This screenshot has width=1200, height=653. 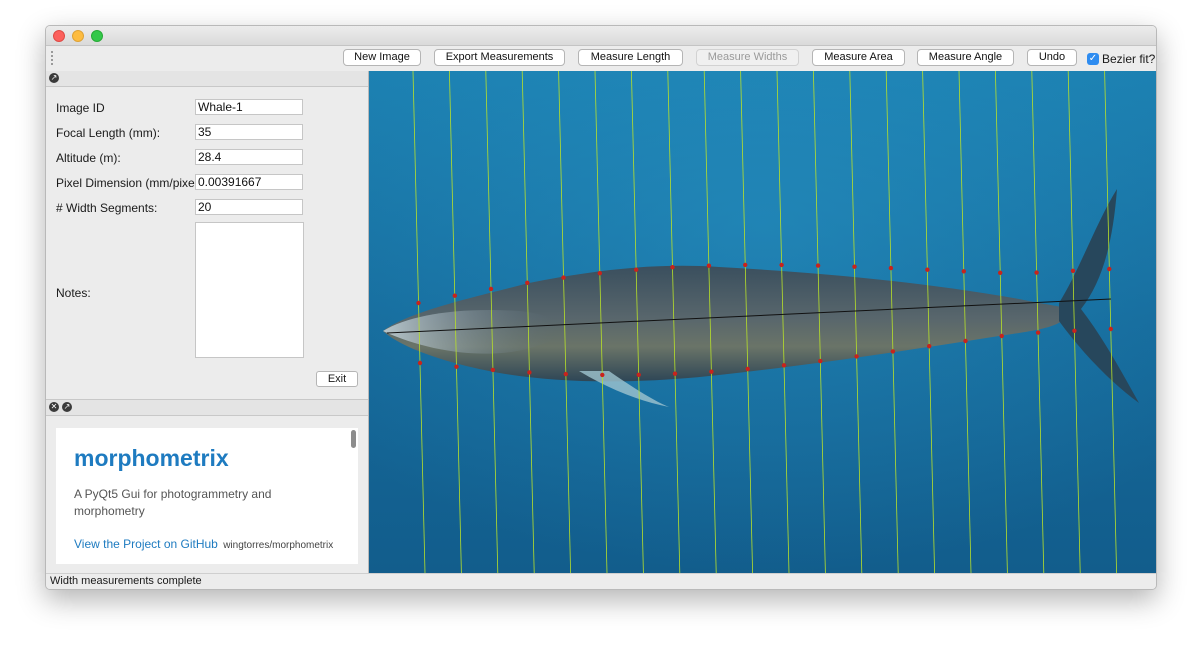 What do you see at coordinates (97, 36) in the screenshot?
I see `zoom-window-button` at bounding box center [97, 36].